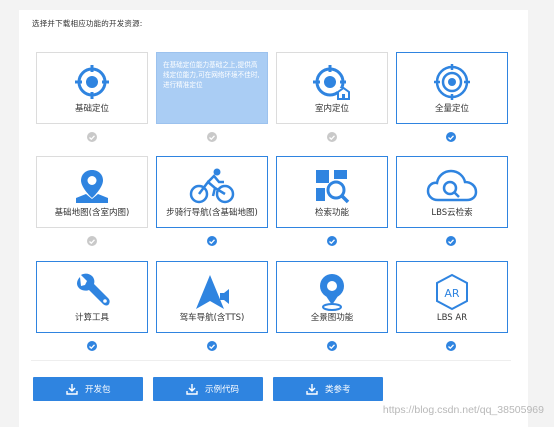  What do you see at coordinates (87, 23) in the screenshot?
I see `page-title: 选择并下载相应功能的开发资源:` at bounding box center [87, 23].